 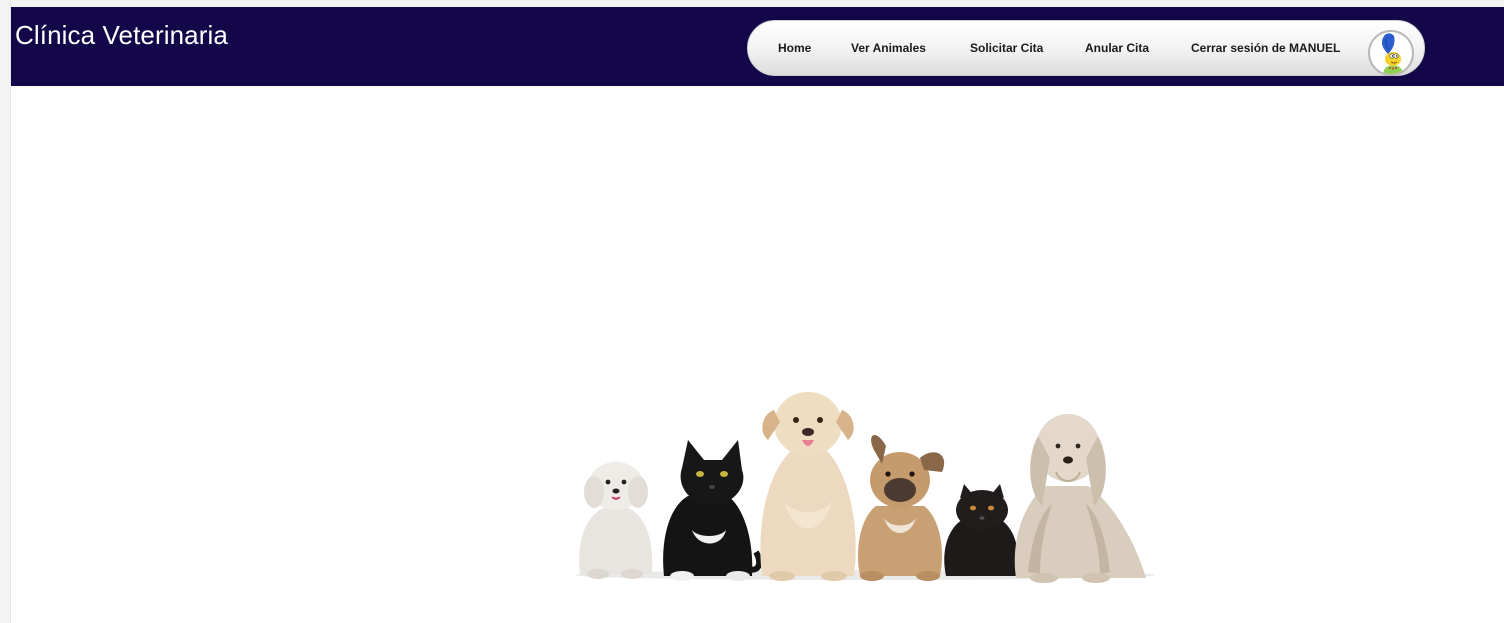 I want to click on nav-ver-animales: Ver Animales, so click(x=888, y=48).